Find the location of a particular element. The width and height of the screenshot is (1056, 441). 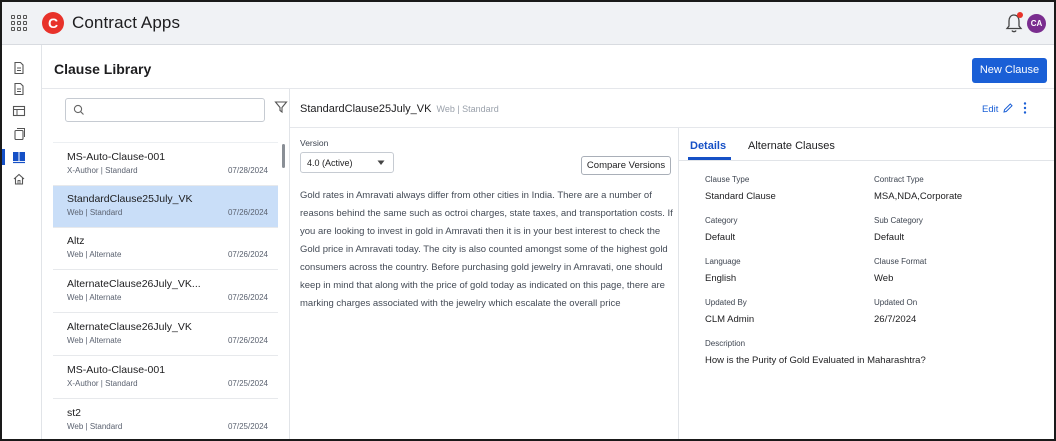

clause-format-value: Web is located at coordinates (884, 278).